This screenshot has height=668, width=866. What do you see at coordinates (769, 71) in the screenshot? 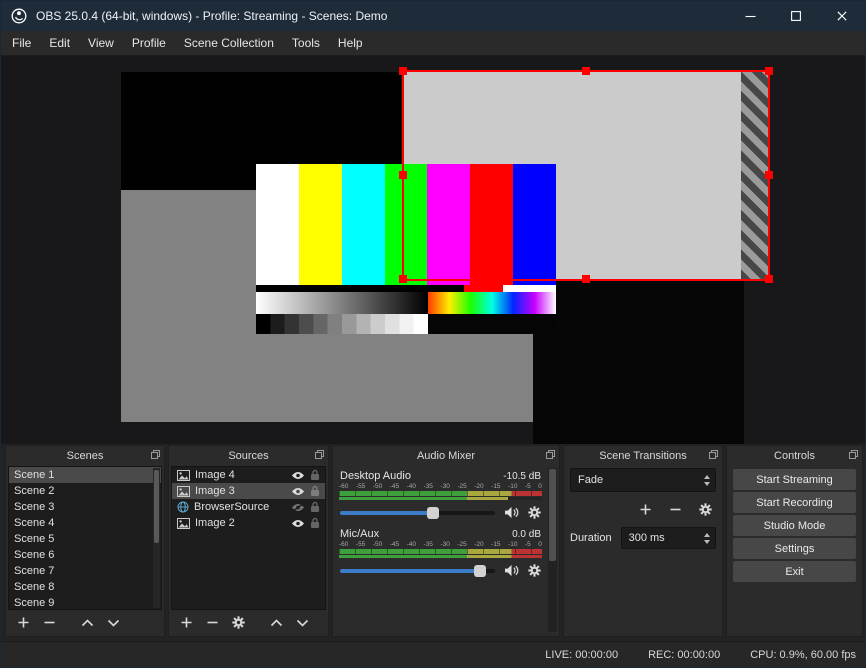
I see `selection-handle-top-right` at bounding box center [769, 71].